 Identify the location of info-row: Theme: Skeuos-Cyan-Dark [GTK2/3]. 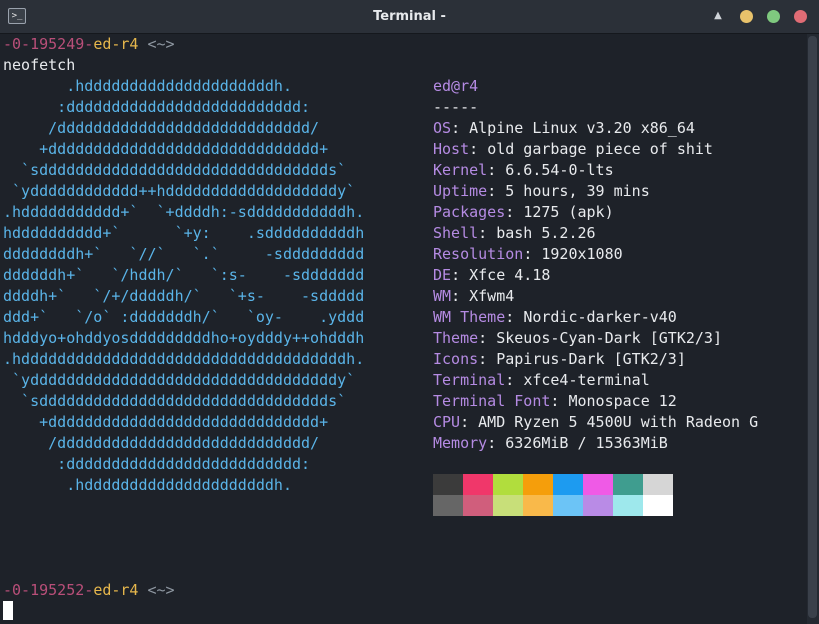
(577, 338).